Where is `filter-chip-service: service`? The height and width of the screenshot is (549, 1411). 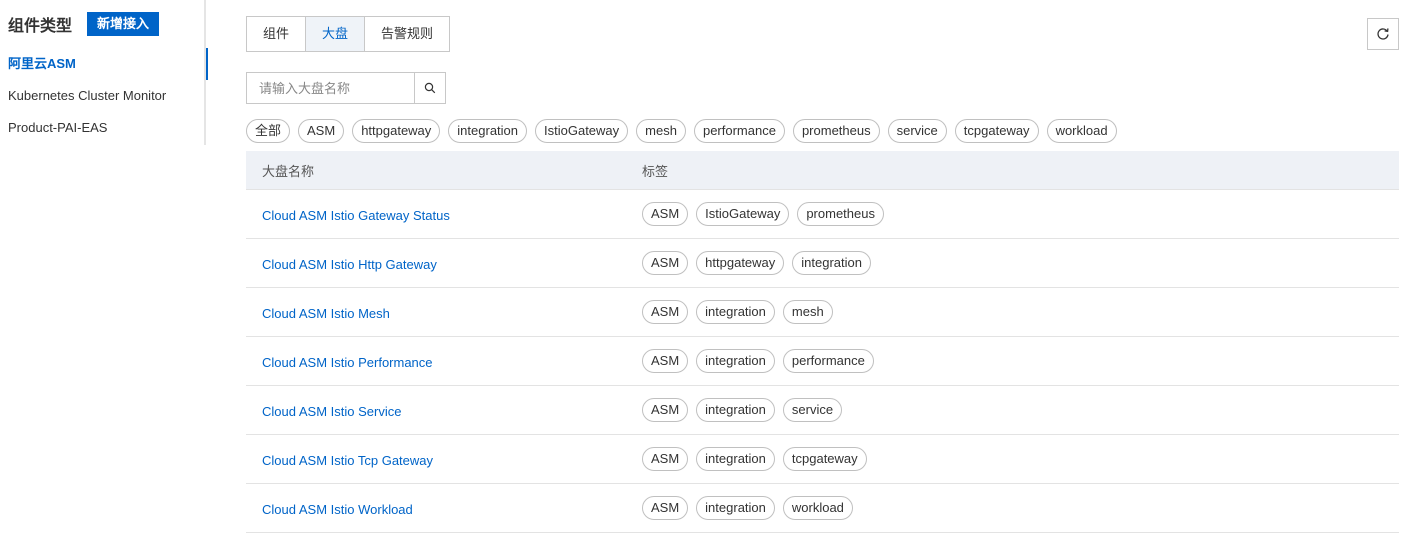
filter-chip-service: service is located at coordinates (917, 131).